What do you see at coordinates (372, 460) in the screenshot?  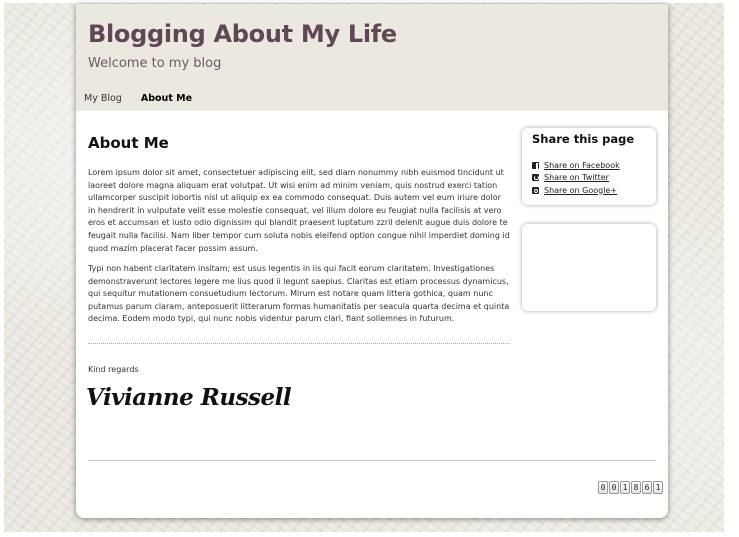 I see `footer-divider` at bounding box center [372, 460].